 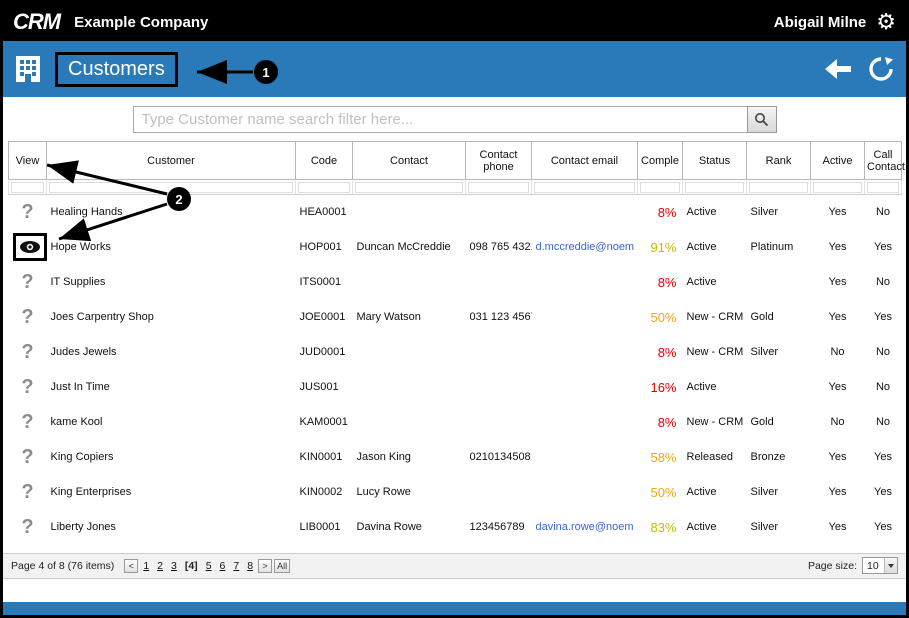 What do you see at coordinates (323, 422) in the screenshot?
I see `customer-code: KAM0001` at bounding box center [323, 422].